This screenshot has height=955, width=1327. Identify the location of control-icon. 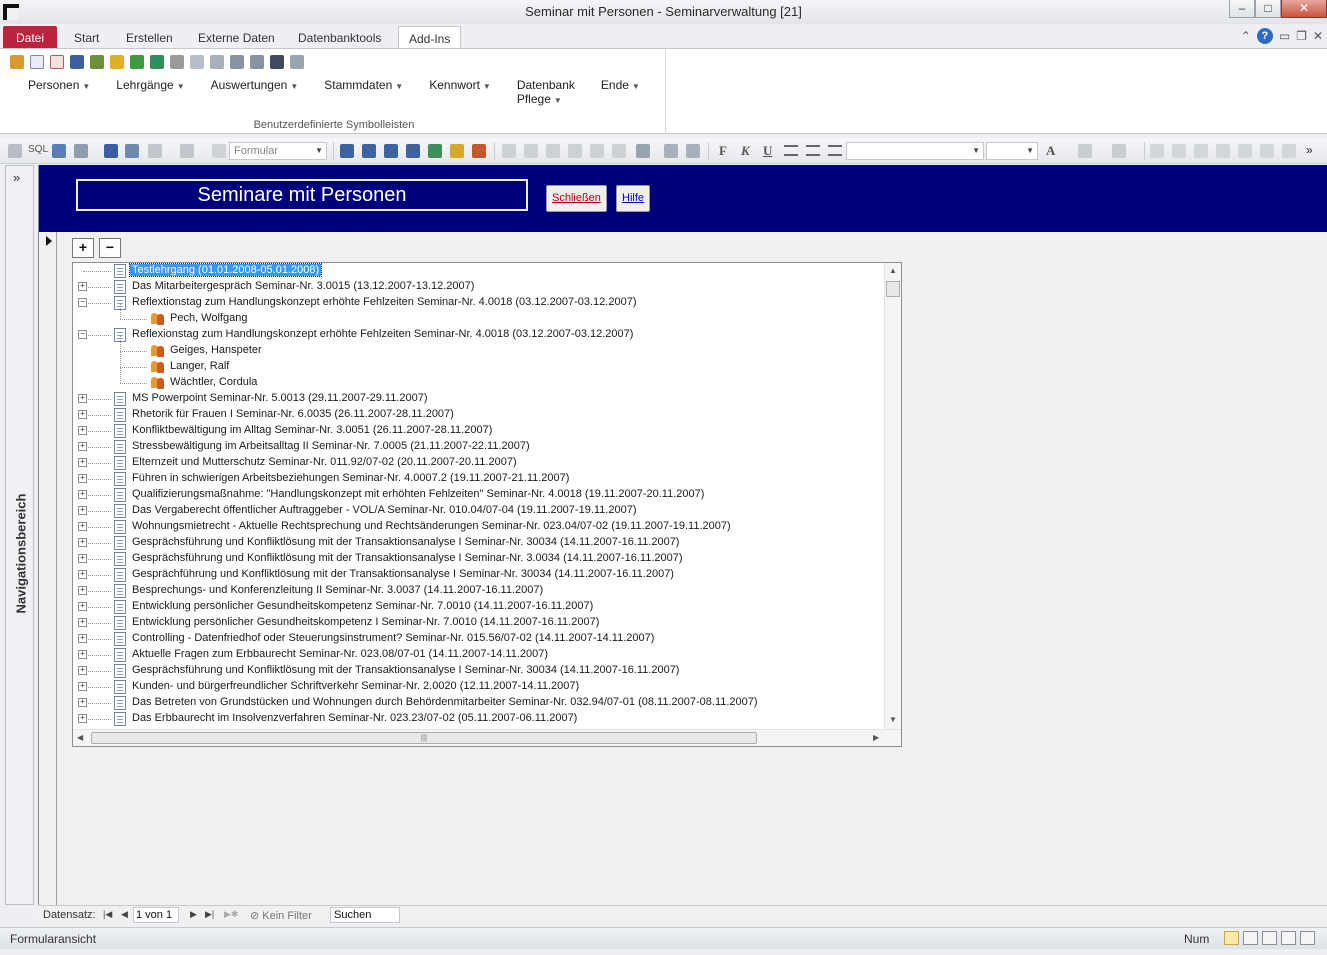
(643, 151).